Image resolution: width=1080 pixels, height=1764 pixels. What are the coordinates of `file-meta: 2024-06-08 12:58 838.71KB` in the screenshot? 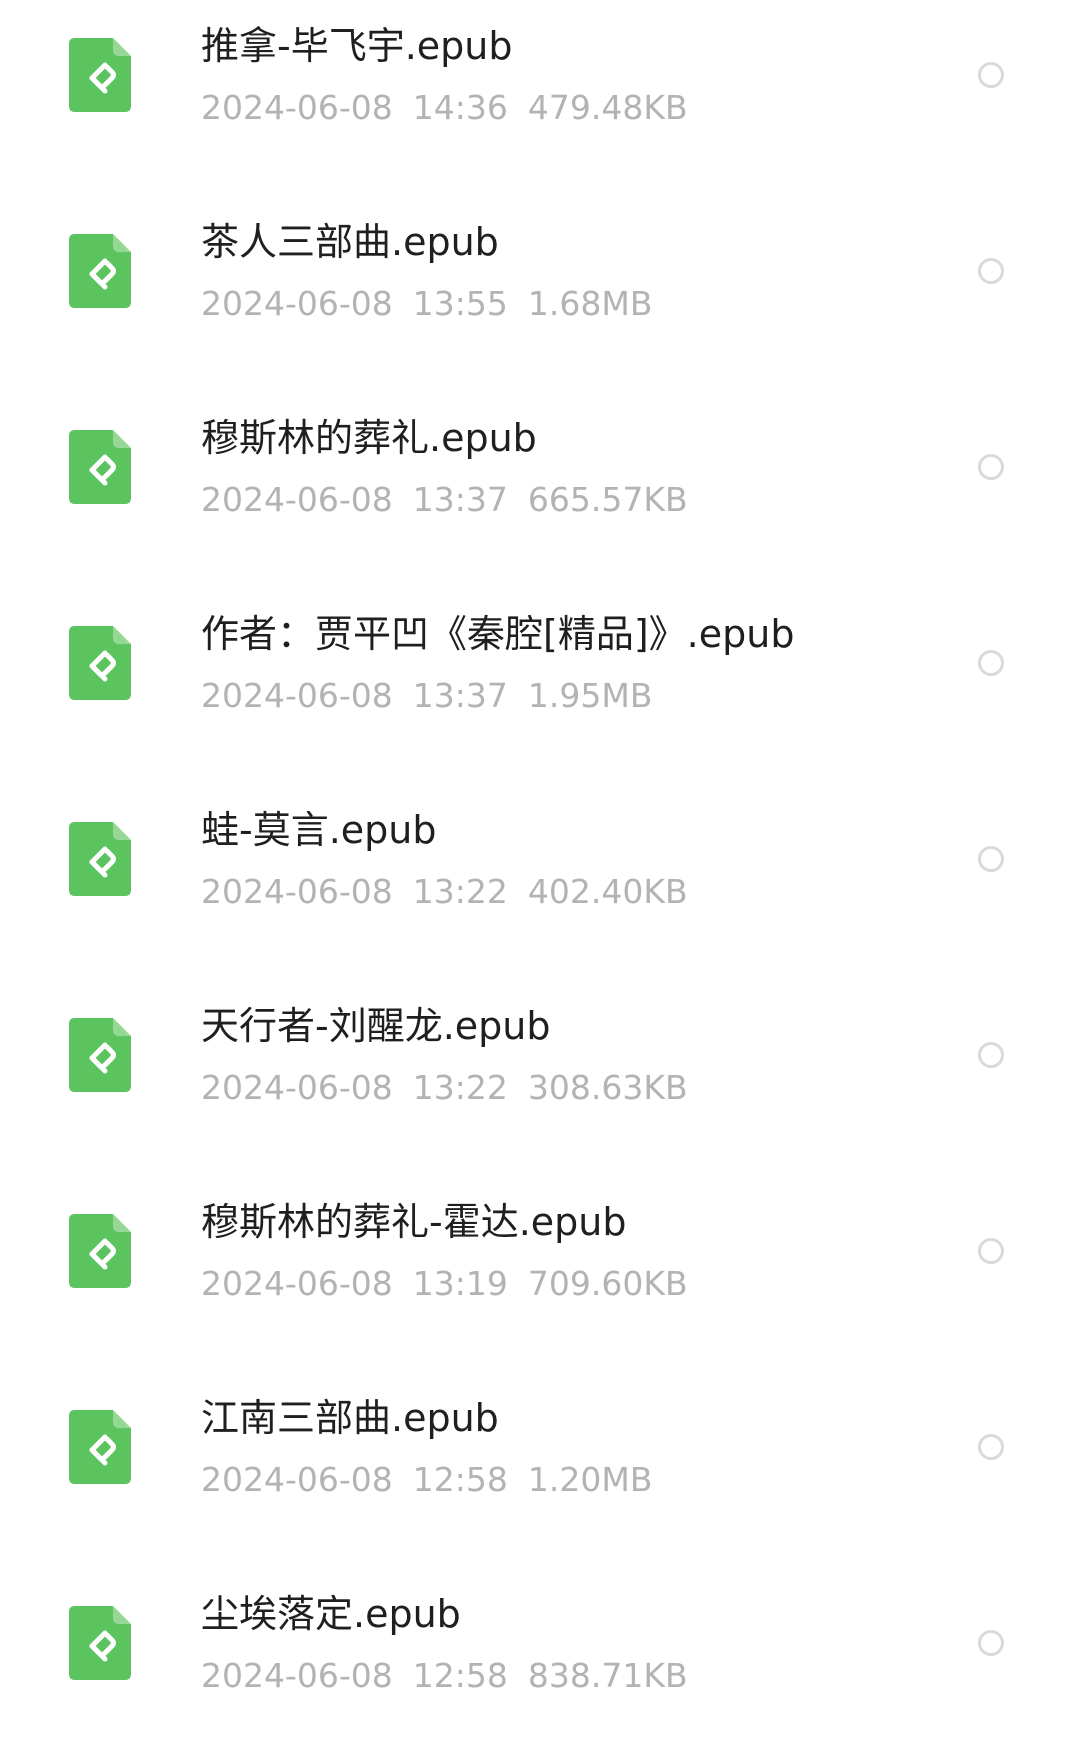 It's located at (454, 1676).